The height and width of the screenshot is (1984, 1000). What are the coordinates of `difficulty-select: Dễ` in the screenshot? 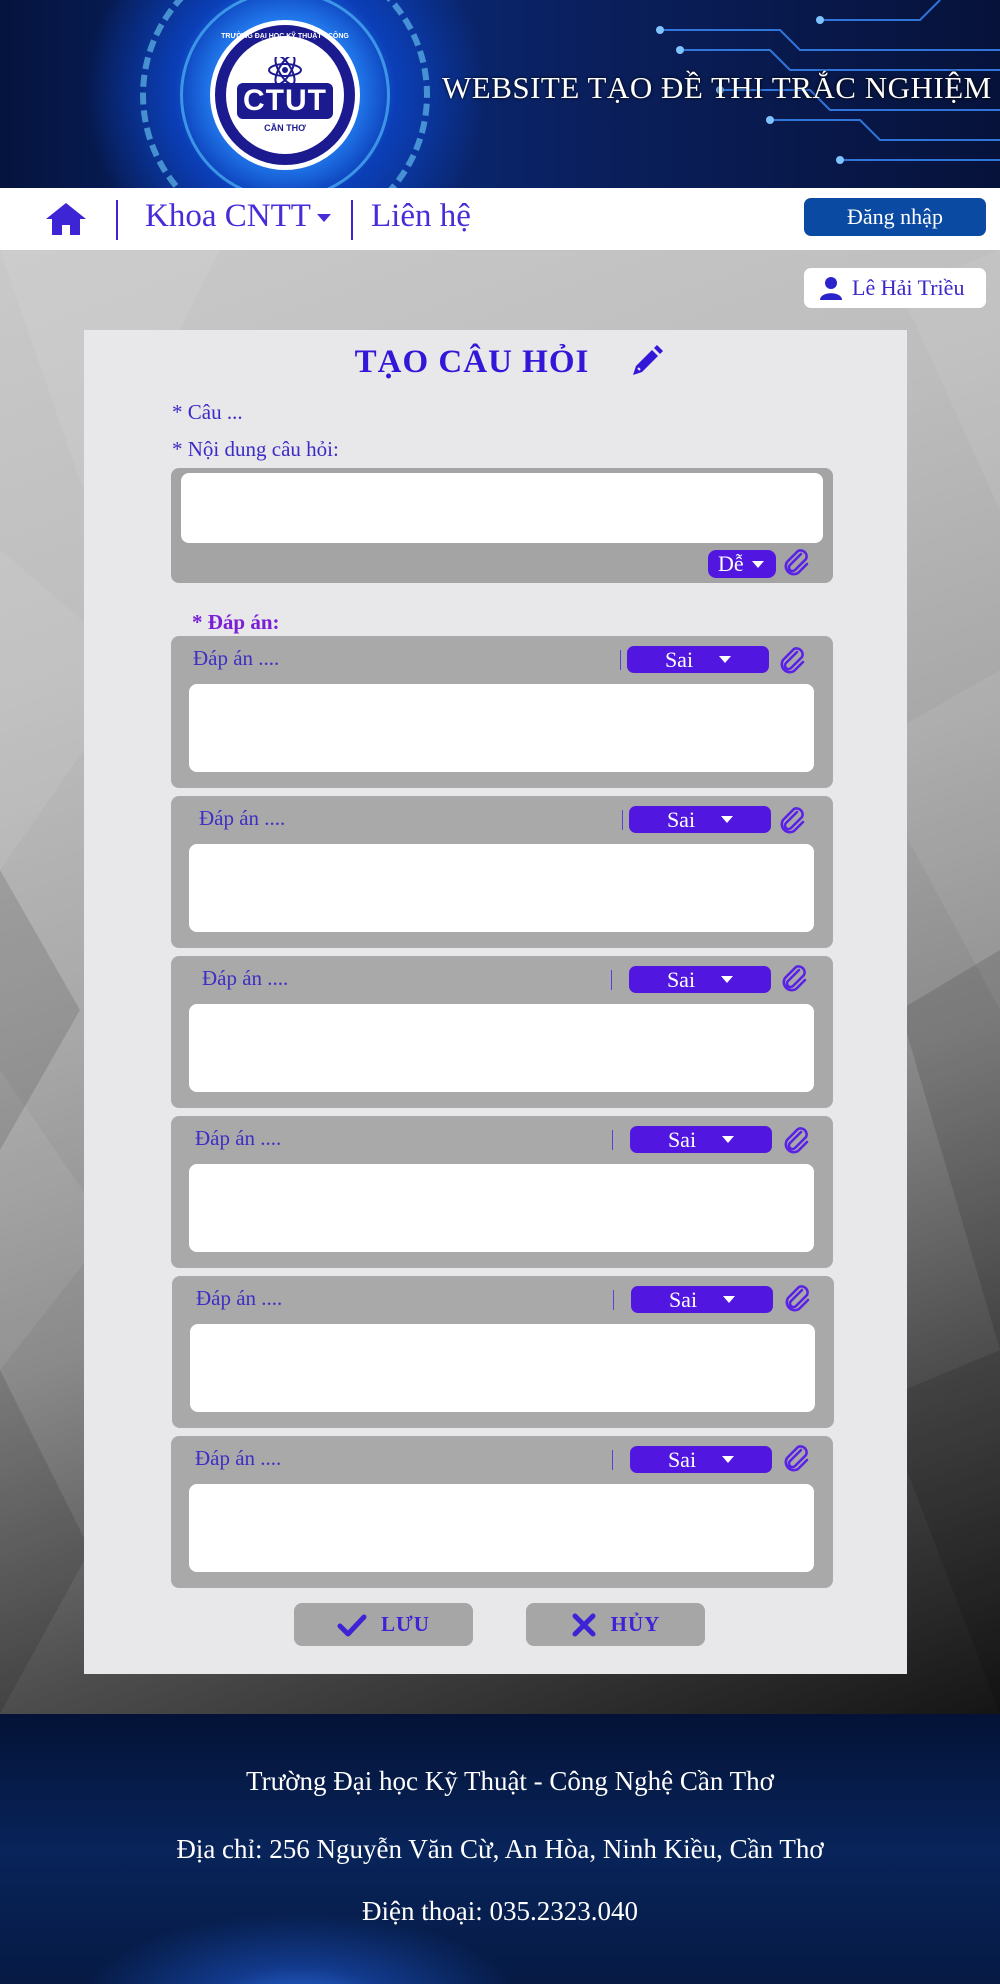 It's located at (742, 564).